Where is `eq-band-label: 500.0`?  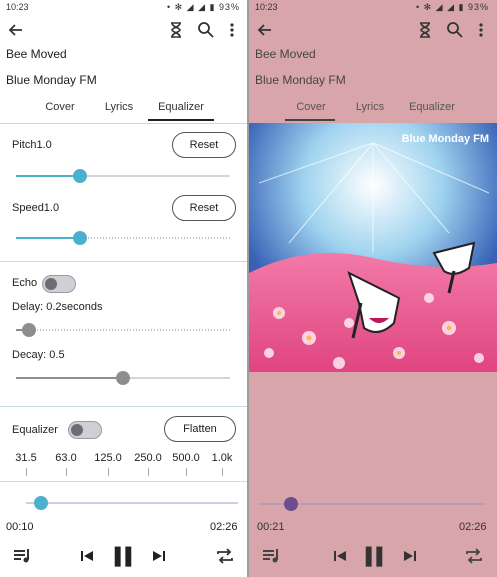
eq-band-label: 500.0 is located at coordinates (186, 458).